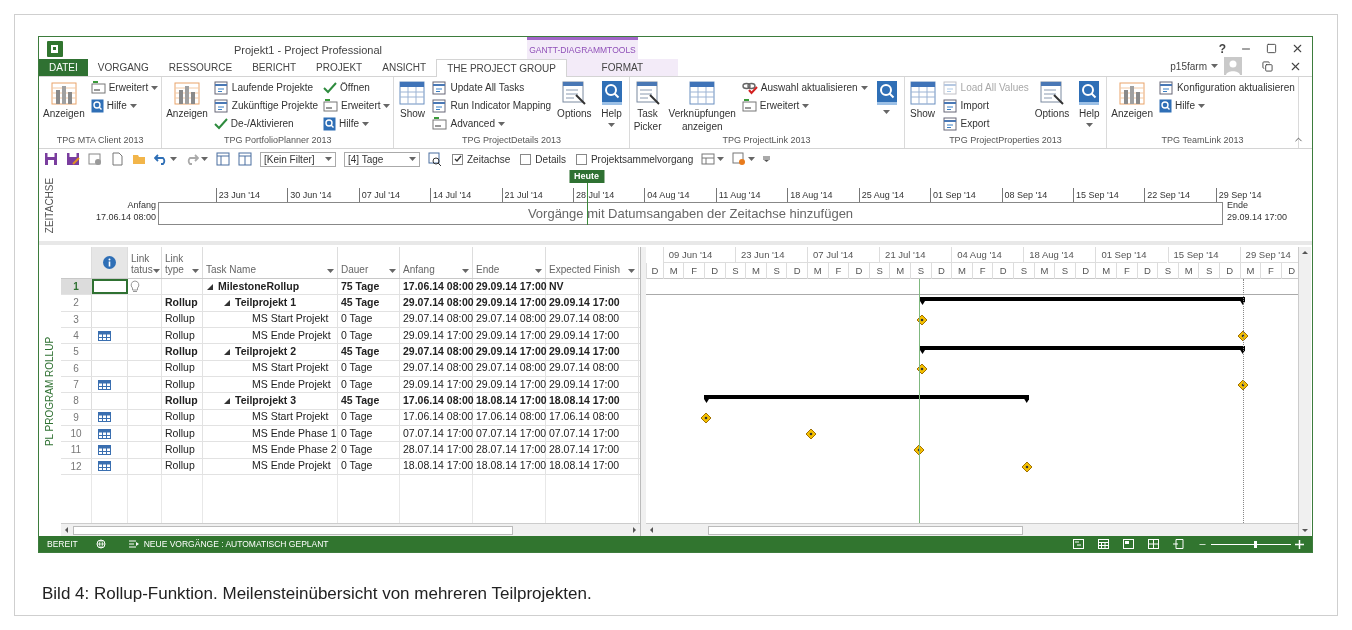  Describe the element at coordinates (76, 401) in the screenshot. I see `row-number: 8` at that location.